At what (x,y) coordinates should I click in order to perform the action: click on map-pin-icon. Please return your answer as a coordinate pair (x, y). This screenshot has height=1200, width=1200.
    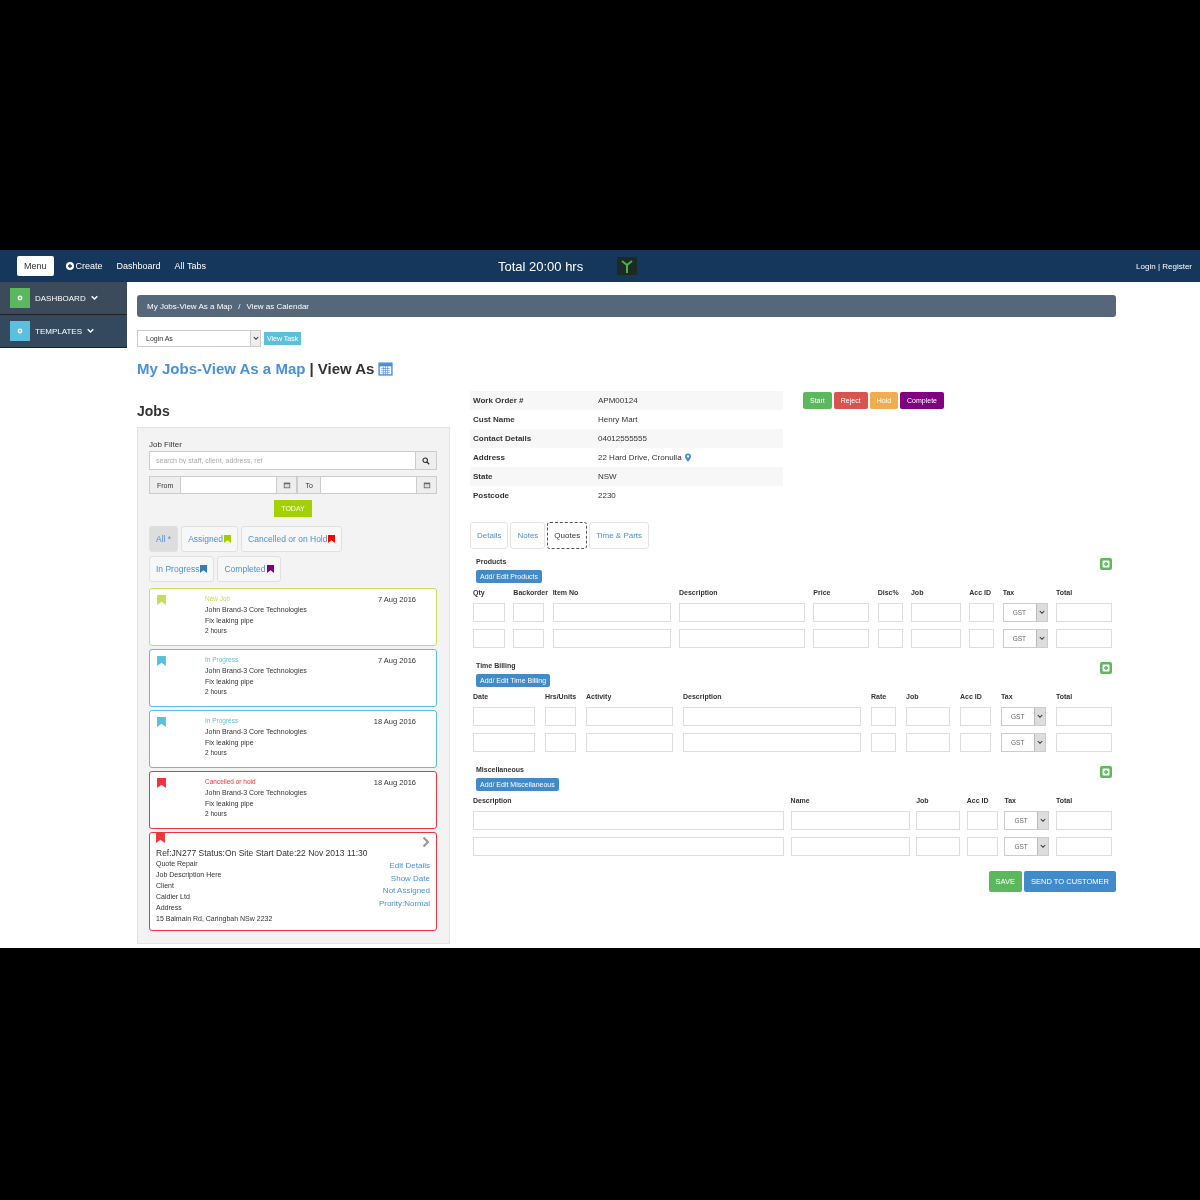
    Looking at the image, I should click on (687, 457).